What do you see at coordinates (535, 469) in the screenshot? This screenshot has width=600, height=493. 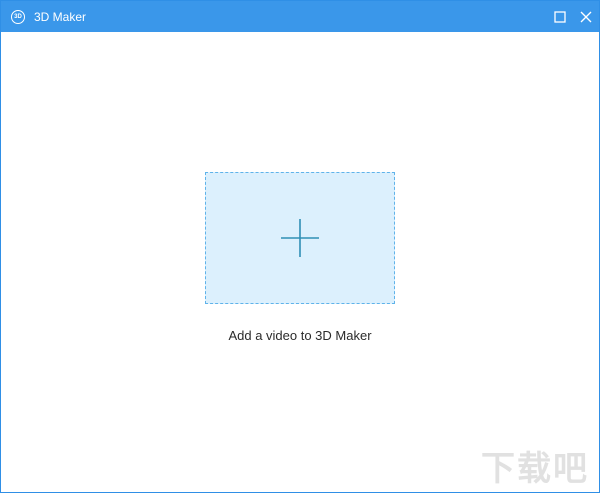 I see `watermark-logo: 下载吧` at bounding box center [535, 469].